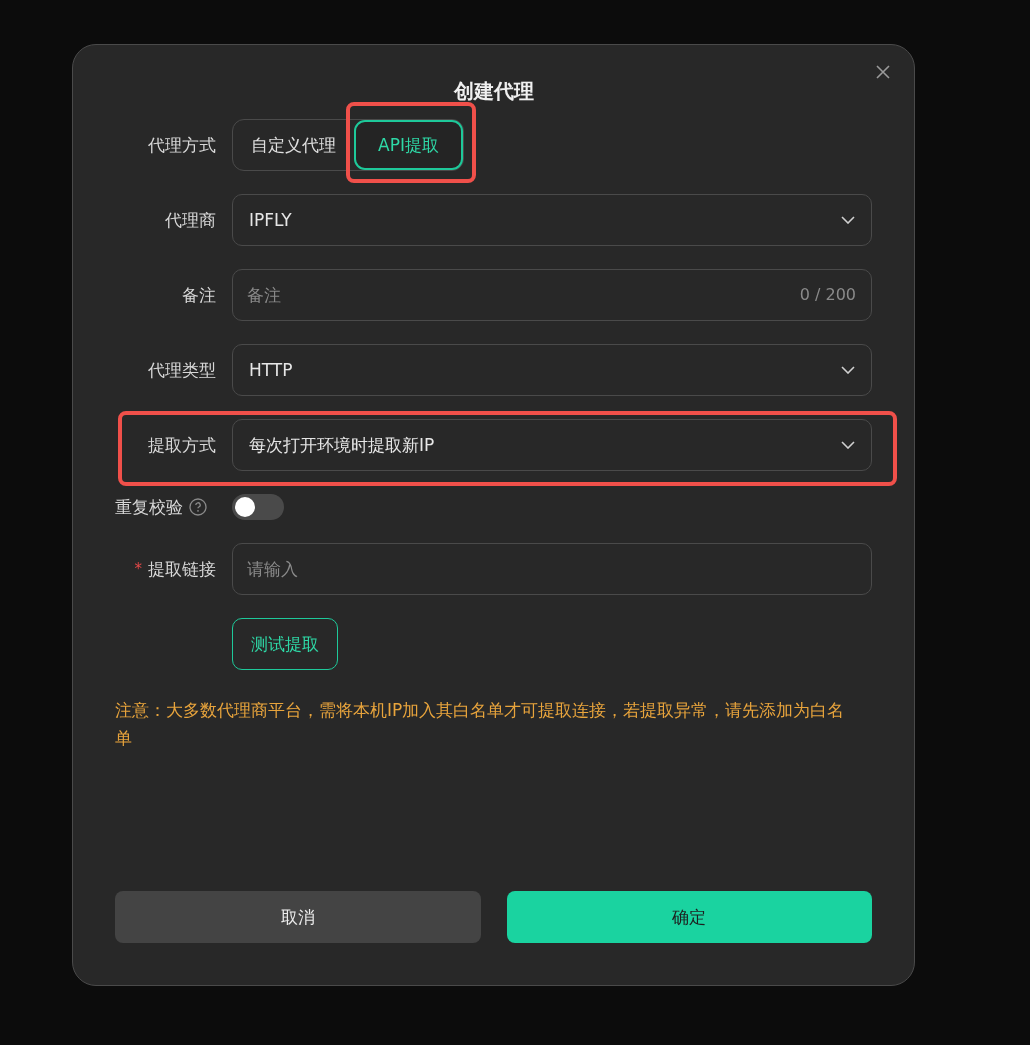 The image size is (1030, 1045). I want to click on mode-option: 自定义代理, so click(293, 145).